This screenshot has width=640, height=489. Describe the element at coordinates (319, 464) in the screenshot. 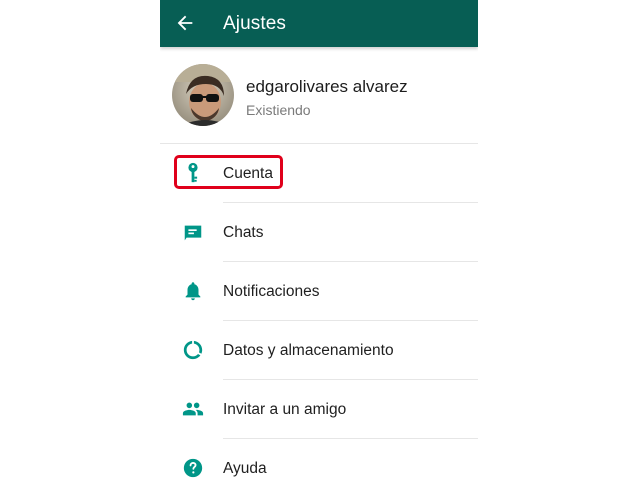

I see `settings-item-ayuda: Ayuda` at that location.